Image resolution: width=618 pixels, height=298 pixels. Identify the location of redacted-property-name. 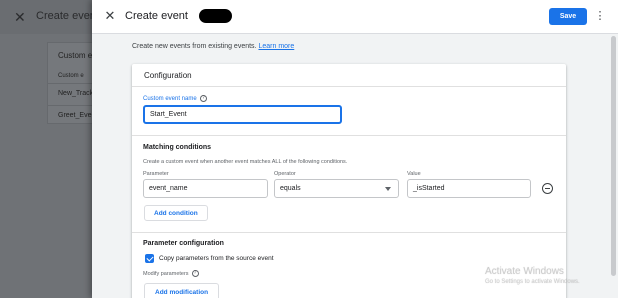
(215, 16).